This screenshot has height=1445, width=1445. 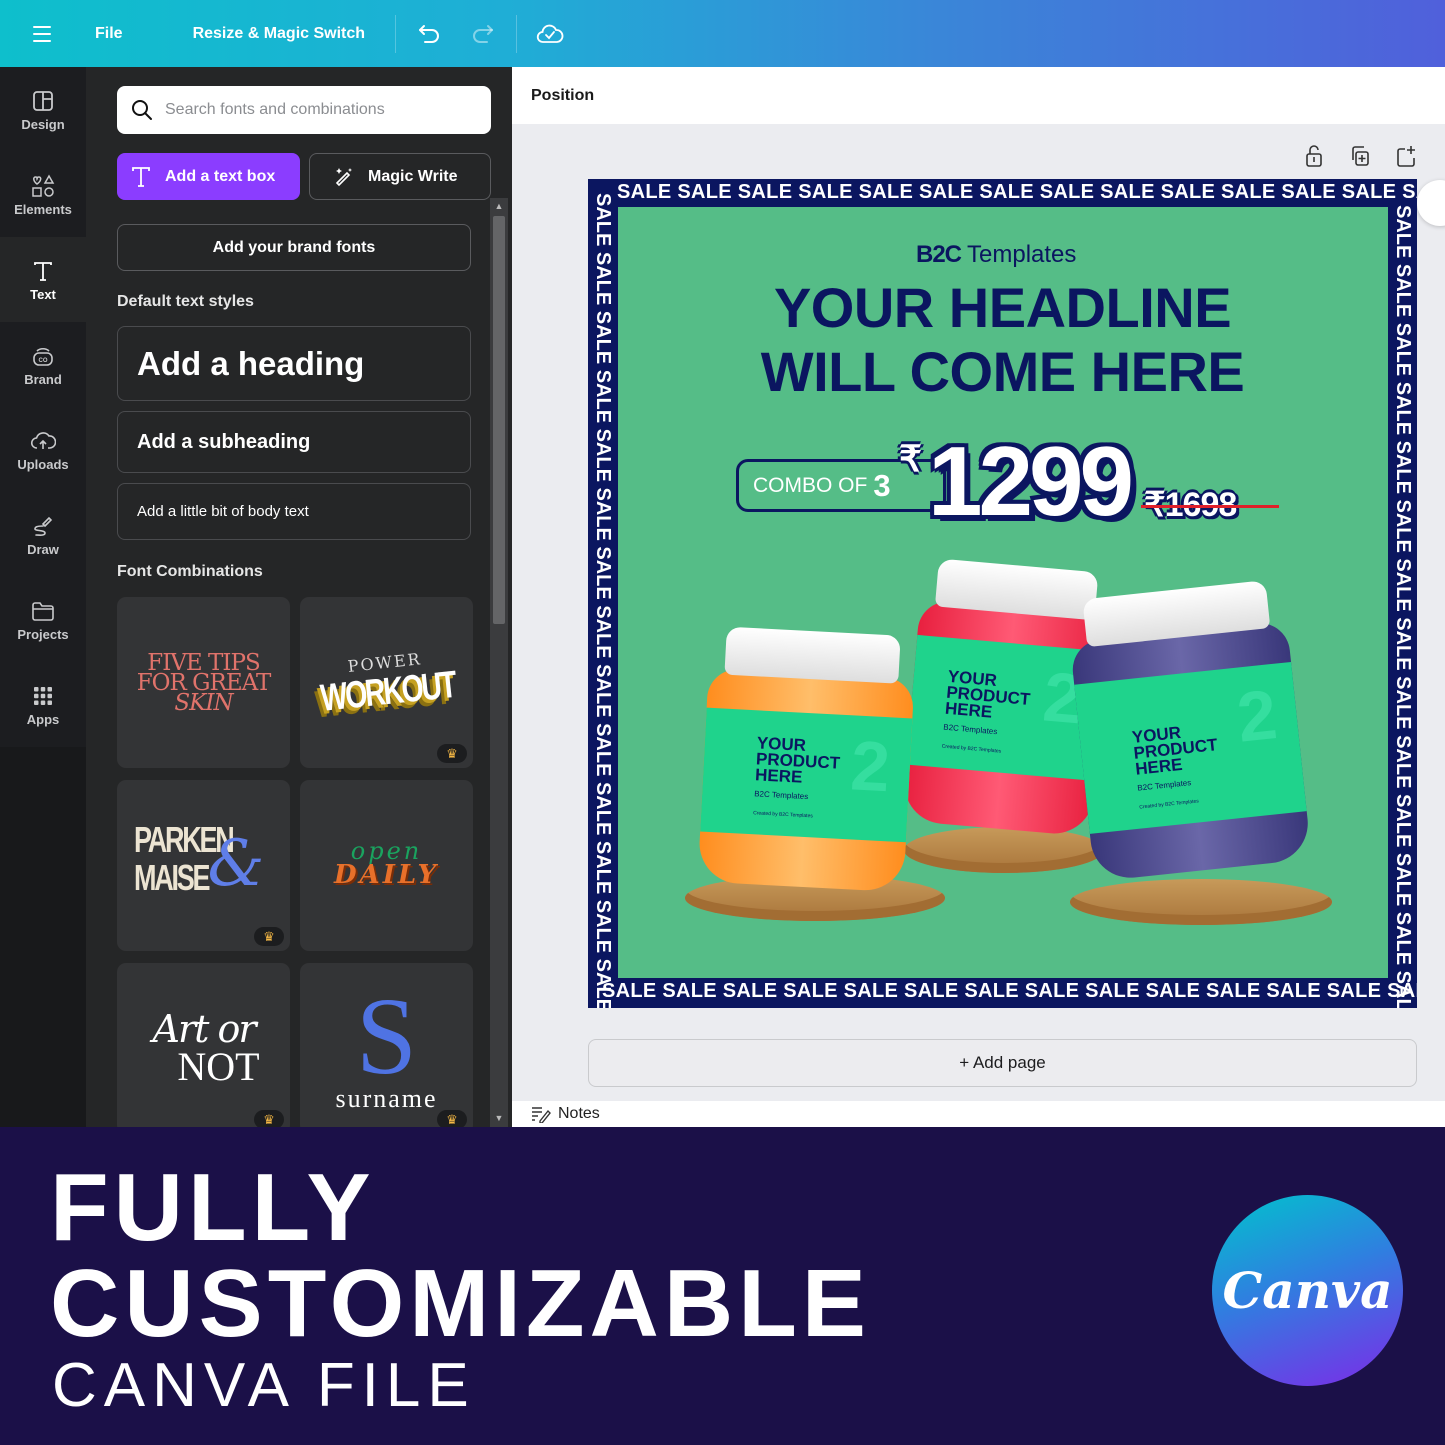 I want to click on combo-preview: PARKEN MAISE &, so click(x=199, y=859).